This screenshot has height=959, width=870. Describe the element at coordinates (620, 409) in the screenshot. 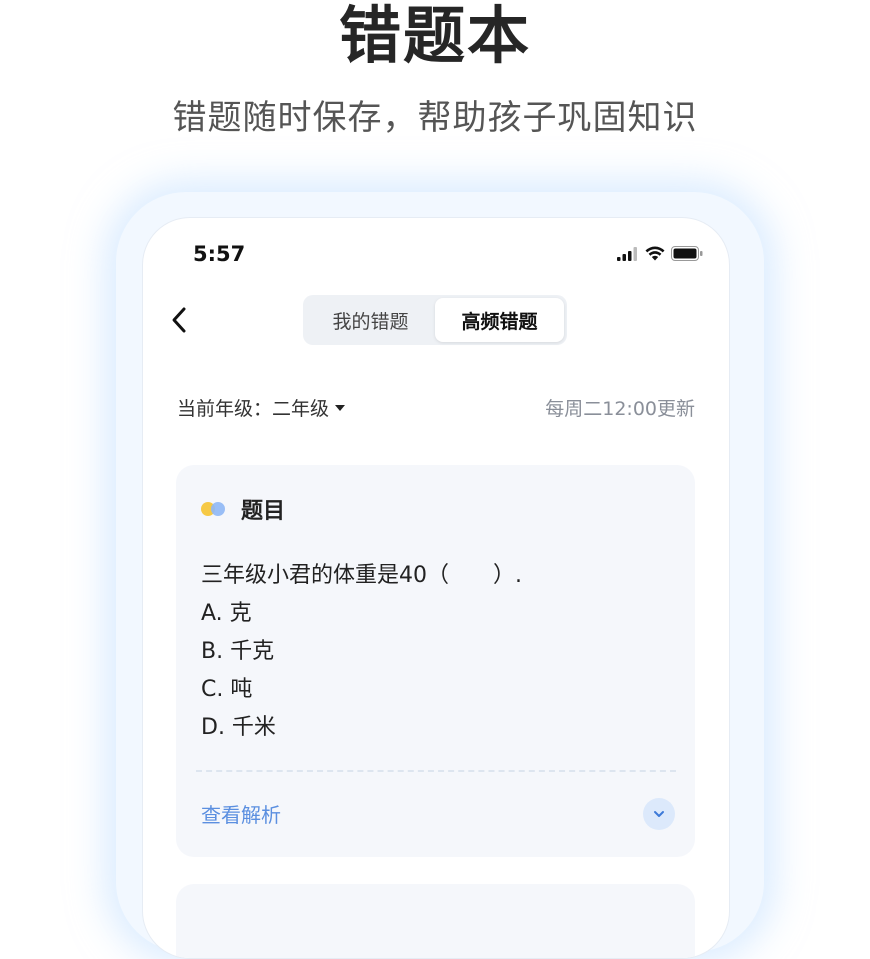

I see `update-note: 每周二12:00更新` at that location.